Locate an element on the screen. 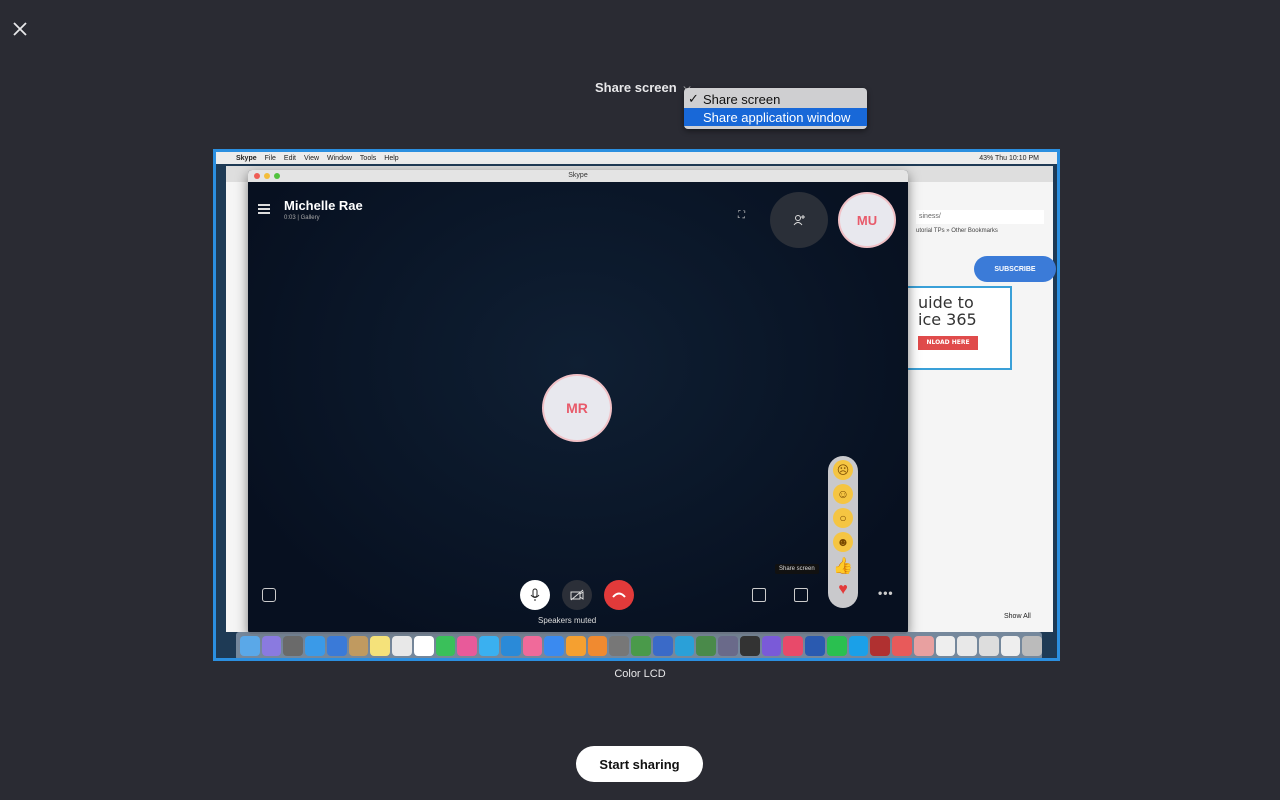 The image size is (1280, 800). caller-avatar: MR is located at coordinates (577, 408).